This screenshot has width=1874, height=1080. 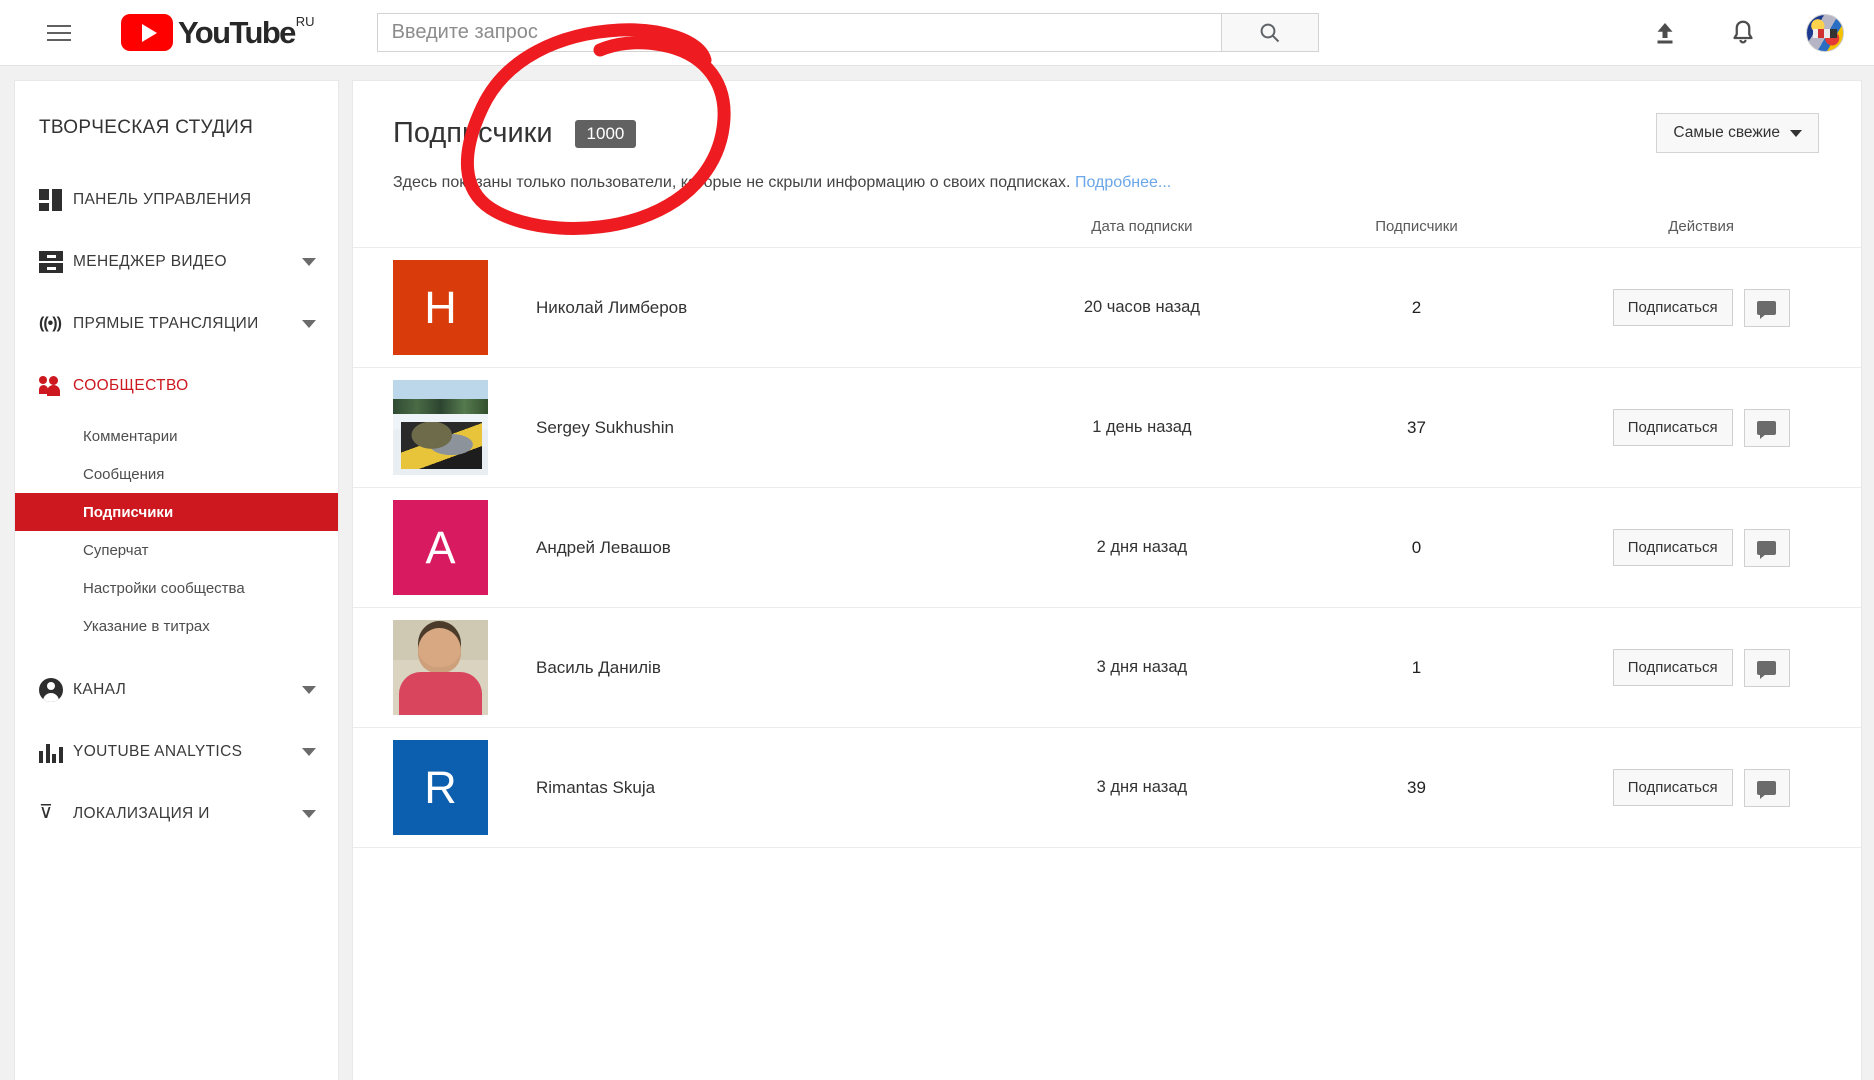 I want to click on avatar-letter: Н, so click(x=440, y=307).